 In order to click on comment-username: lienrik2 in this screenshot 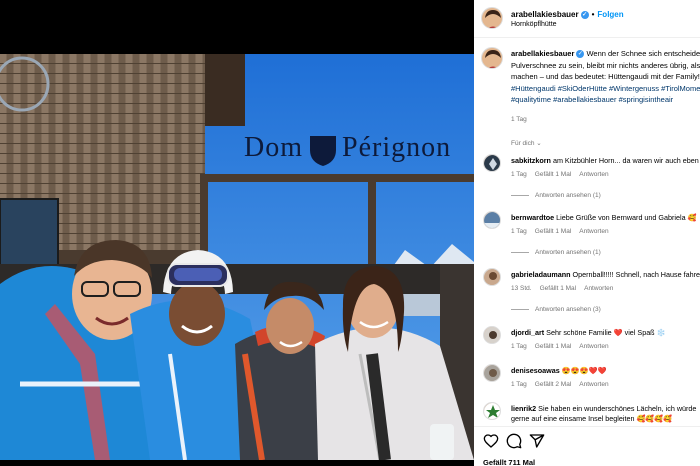, I will do `click(523, 408)`.